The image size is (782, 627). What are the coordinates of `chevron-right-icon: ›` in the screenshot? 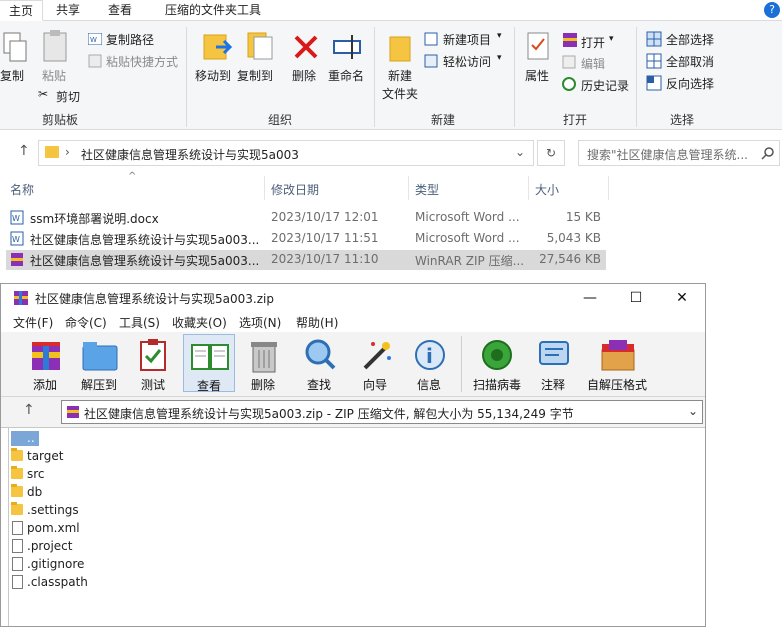 It's located at (67, 152).